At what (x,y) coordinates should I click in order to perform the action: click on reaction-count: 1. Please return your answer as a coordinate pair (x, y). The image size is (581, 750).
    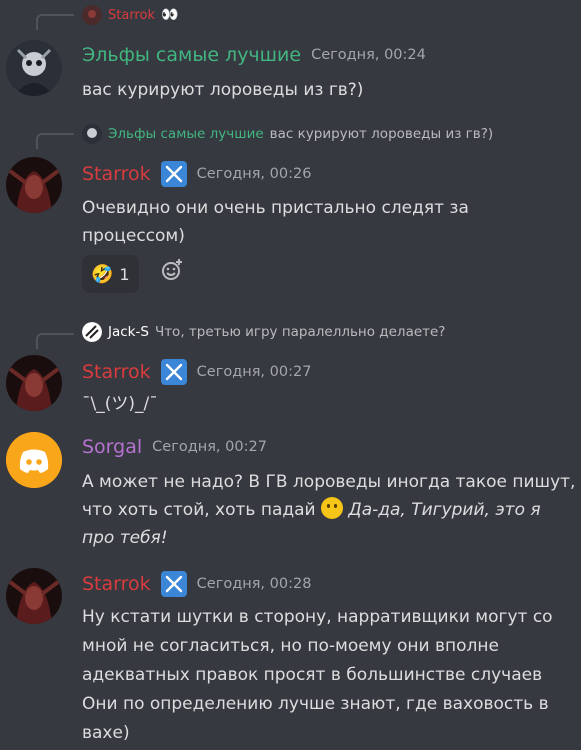
    Looking at the image, I should click on (124, 274).